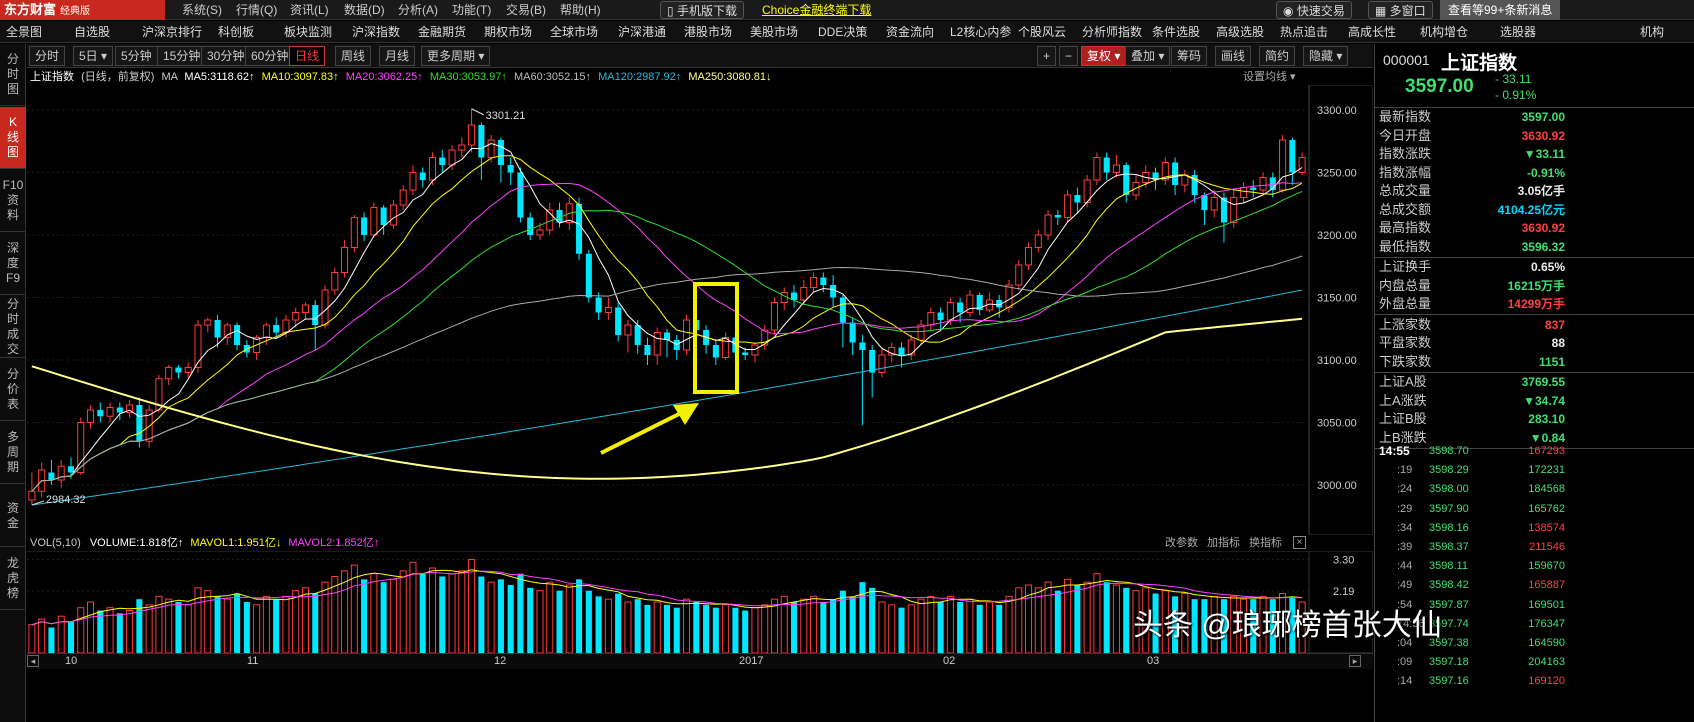  Describe the element at coordinates (1265, 543) in the screenshot. I see `switch-indicator-button: 换指标` at that location.